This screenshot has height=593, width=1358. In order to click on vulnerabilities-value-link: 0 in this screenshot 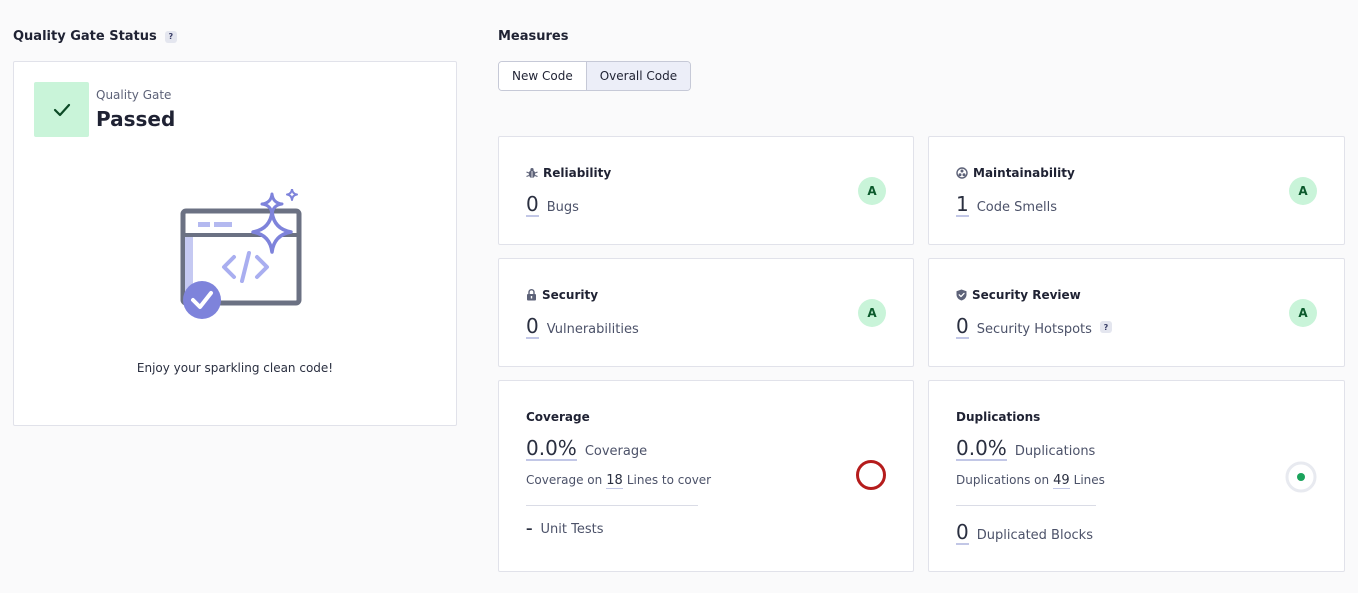, I will do `click(532, 327)`.